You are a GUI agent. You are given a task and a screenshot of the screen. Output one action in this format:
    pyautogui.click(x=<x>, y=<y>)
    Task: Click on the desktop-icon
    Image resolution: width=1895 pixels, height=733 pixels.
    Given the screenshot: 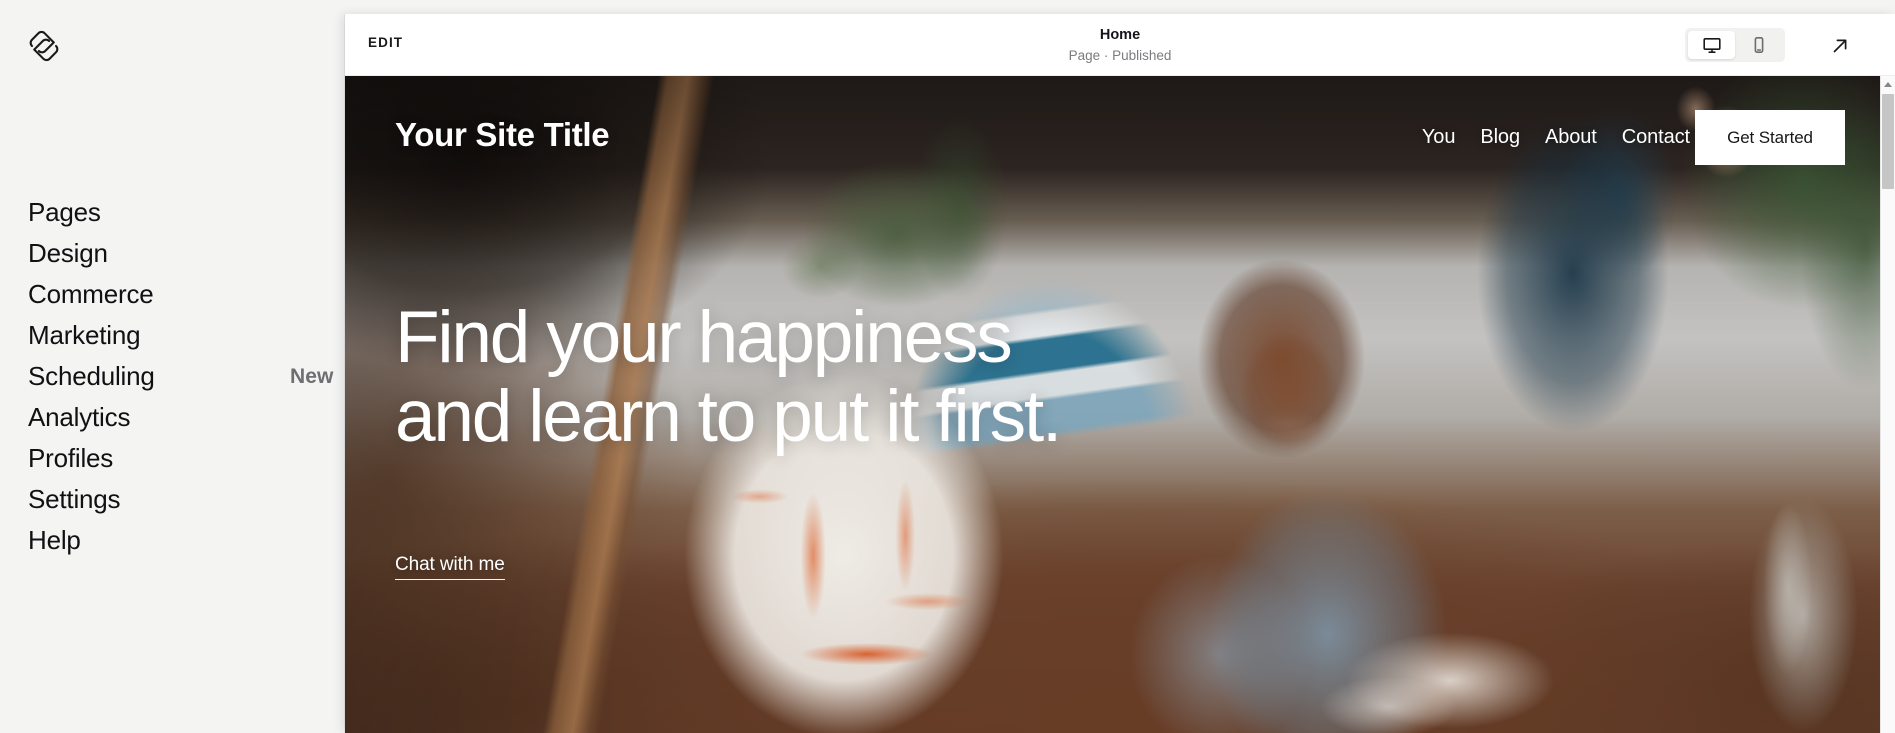 What is the action you would take?
    pyautogui.click(x=1712, y=45)
    